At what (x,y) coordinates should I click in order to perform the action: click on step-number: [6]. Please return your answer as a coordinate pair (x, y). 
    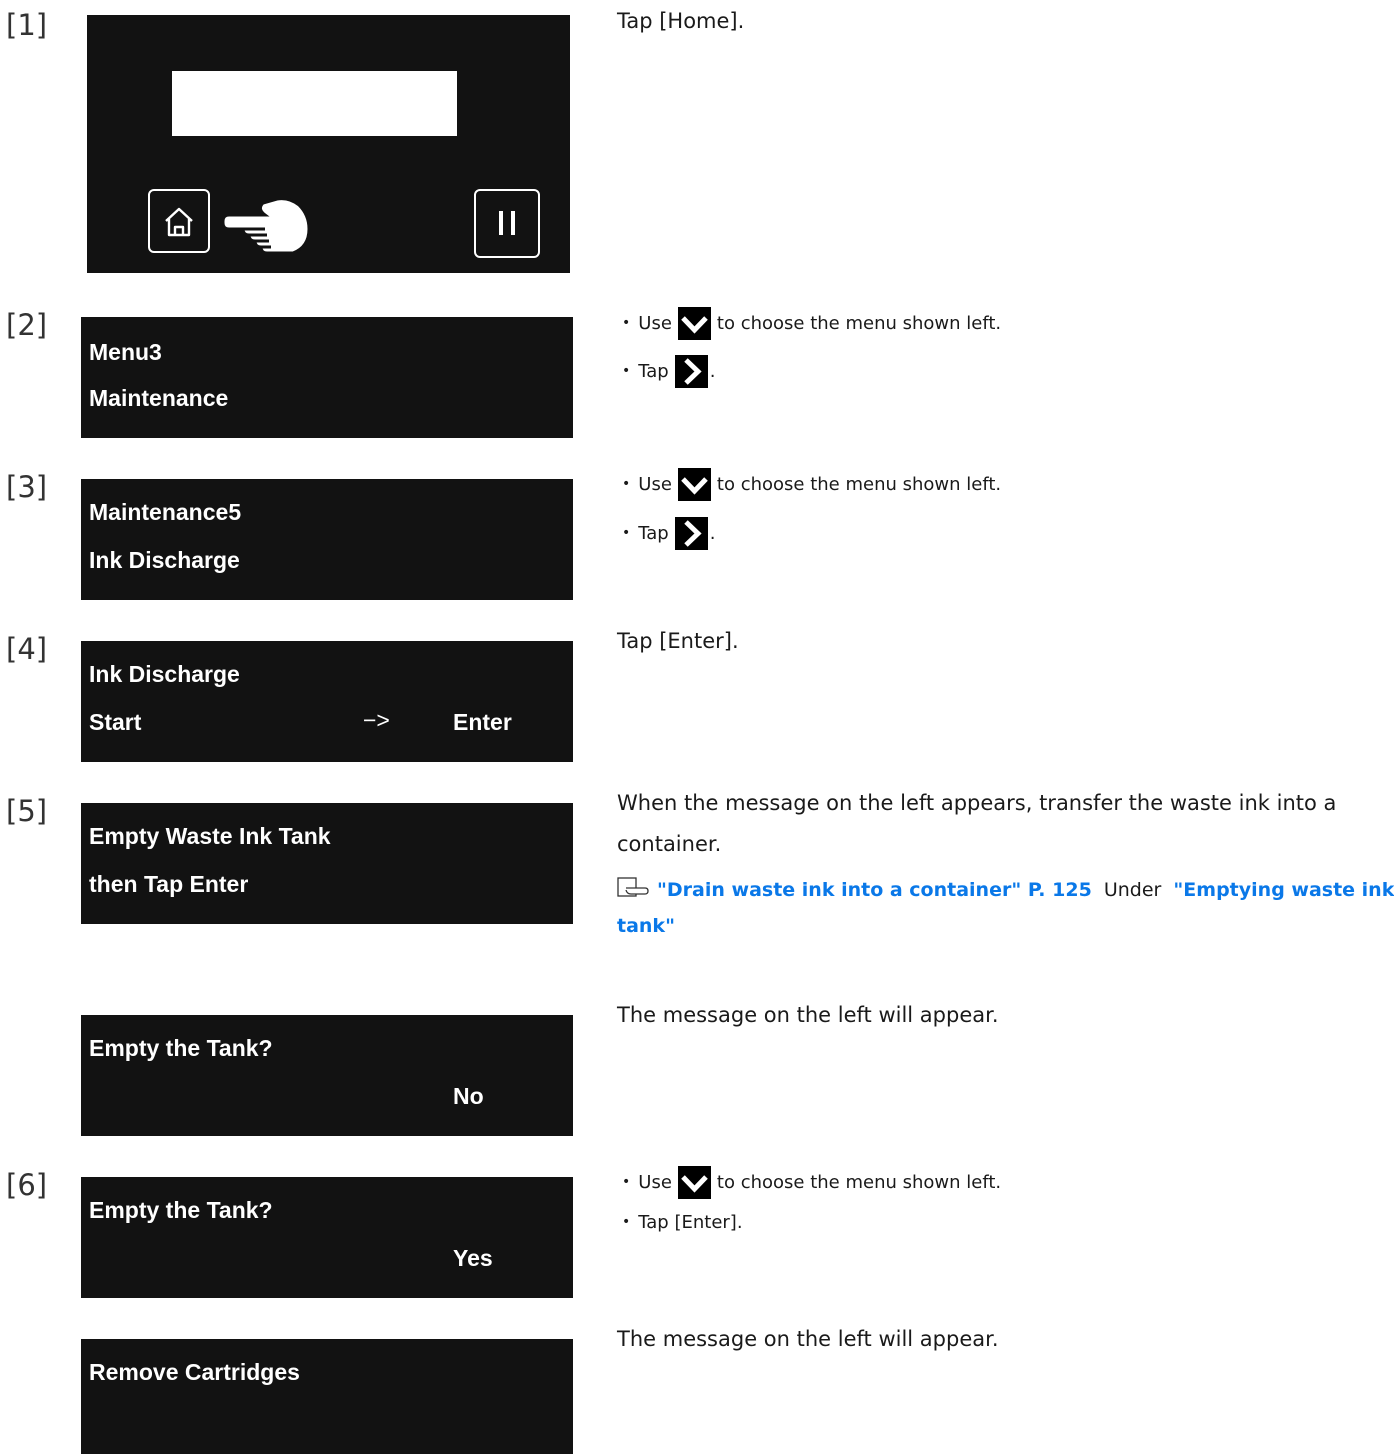
    Looking at the image, I should click on (27, 1185).